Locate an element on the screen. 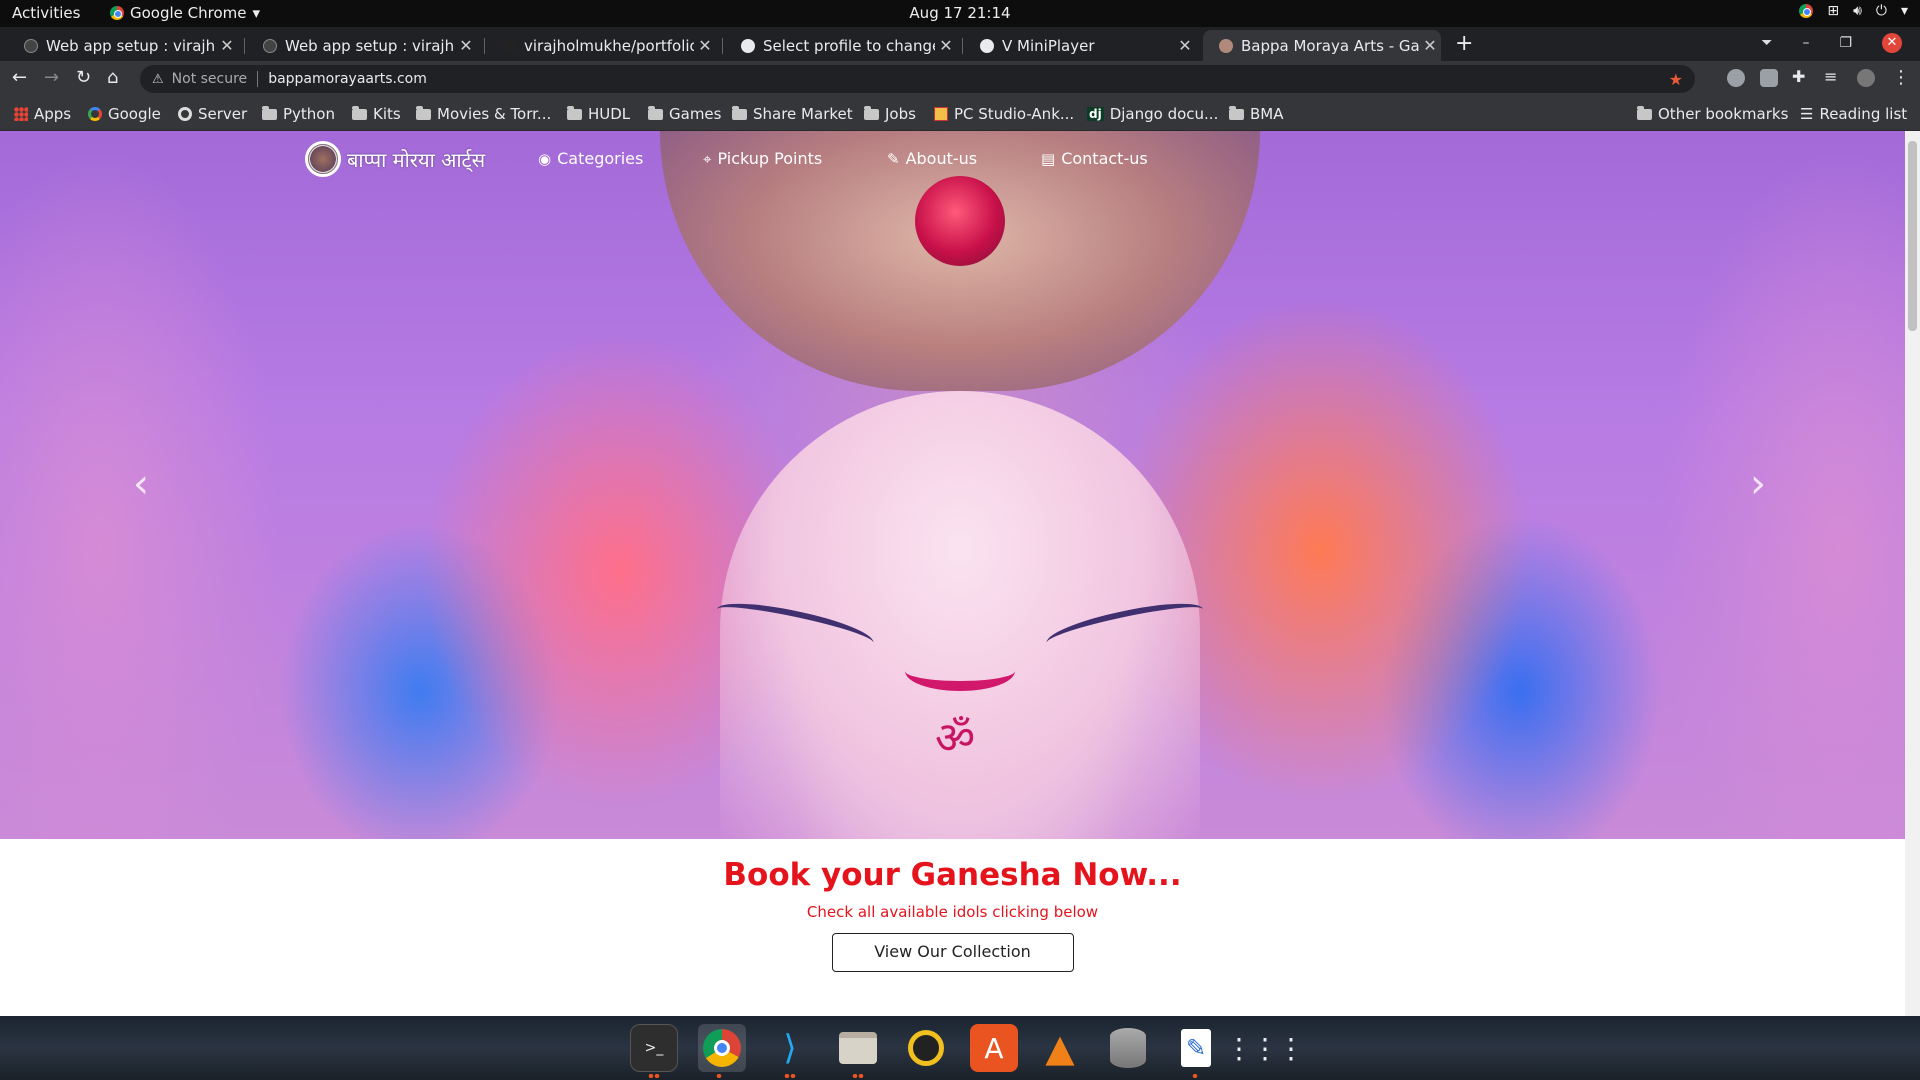 The height and width of the screenshot is (1080, 1920). files-icon is located at coordinates (858, 1048).